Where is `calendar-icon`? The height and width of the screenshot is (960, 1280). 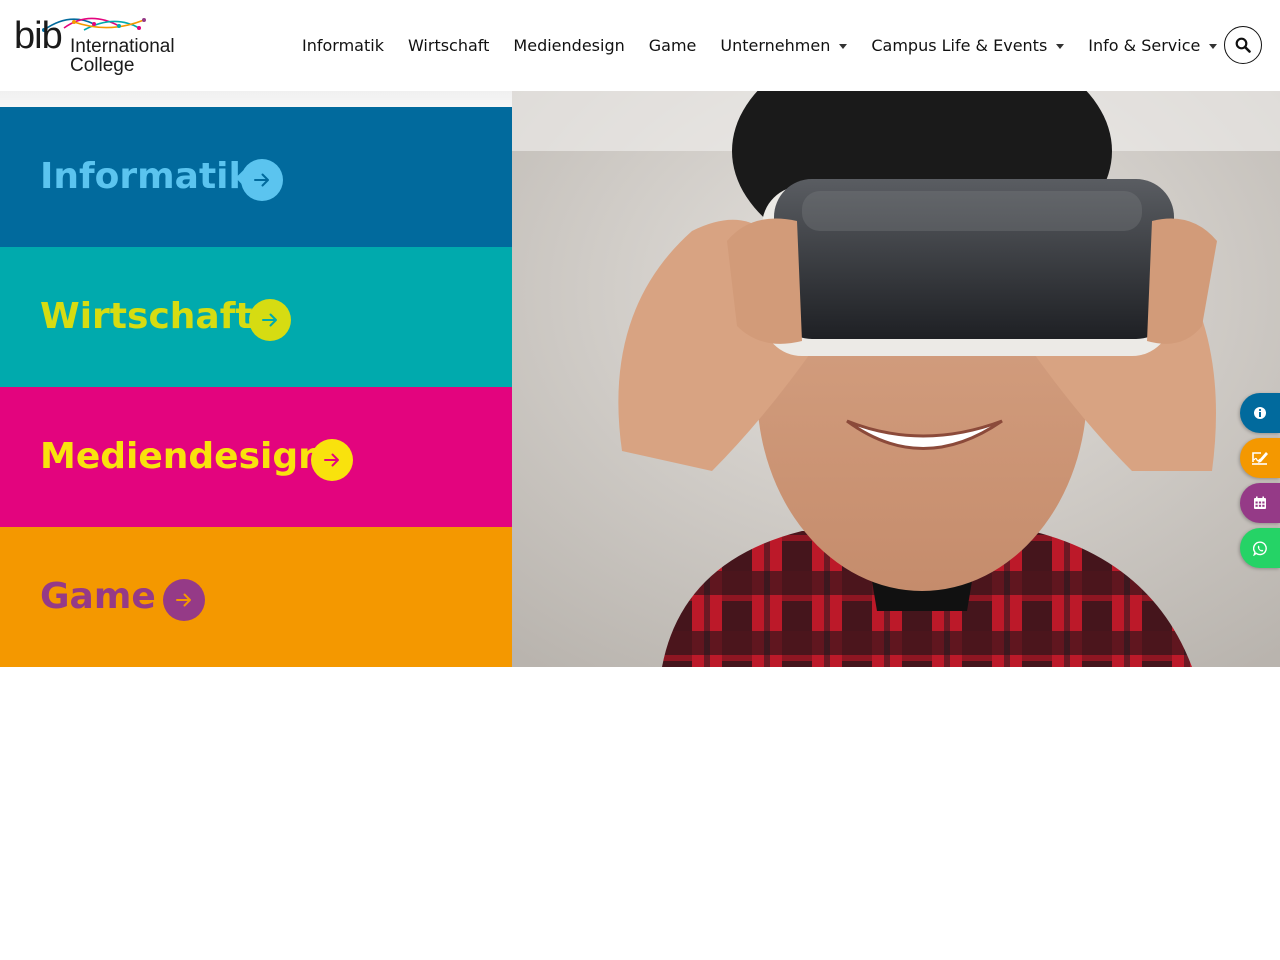 calendar-icon is located at coordinates (1260, 502).